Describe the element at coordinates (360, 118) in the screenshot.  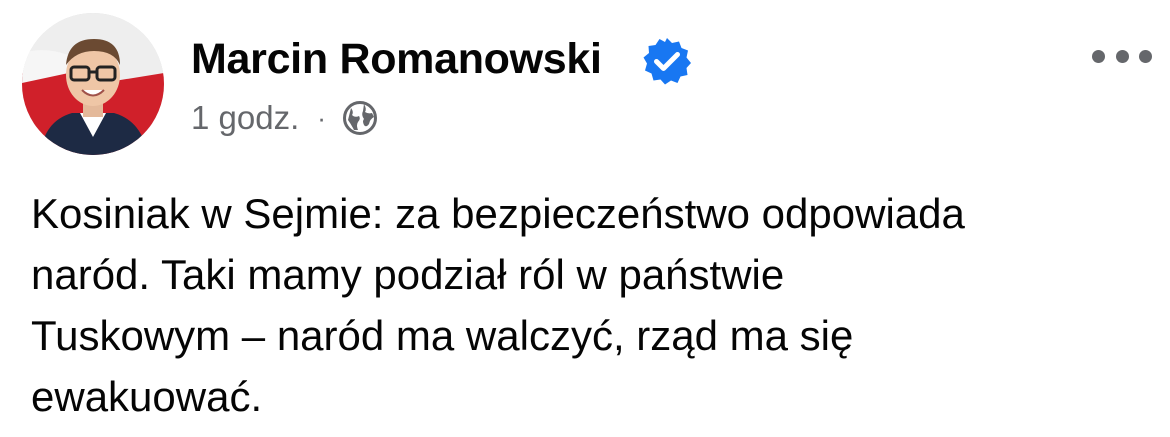
I see `globe-icon` at that location.